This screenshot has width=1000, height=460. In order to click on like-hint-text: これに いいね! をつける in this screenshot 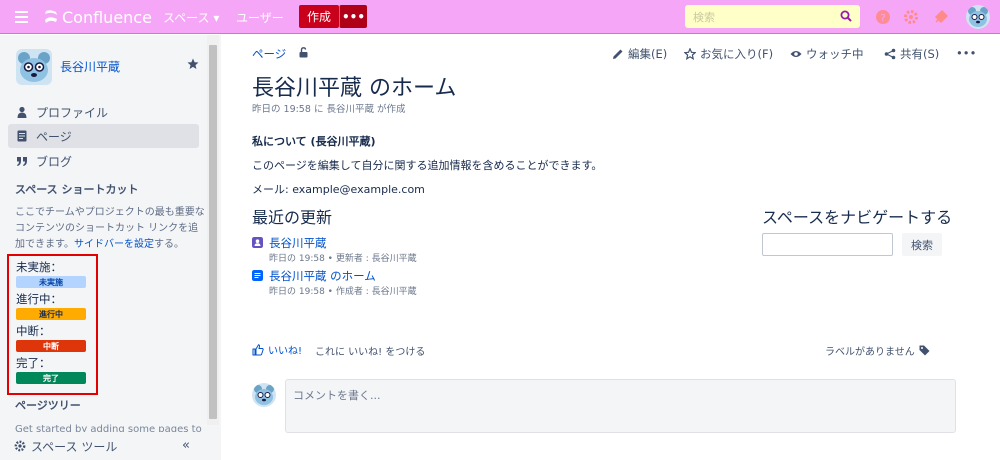, I will do `click(370, 352)`.